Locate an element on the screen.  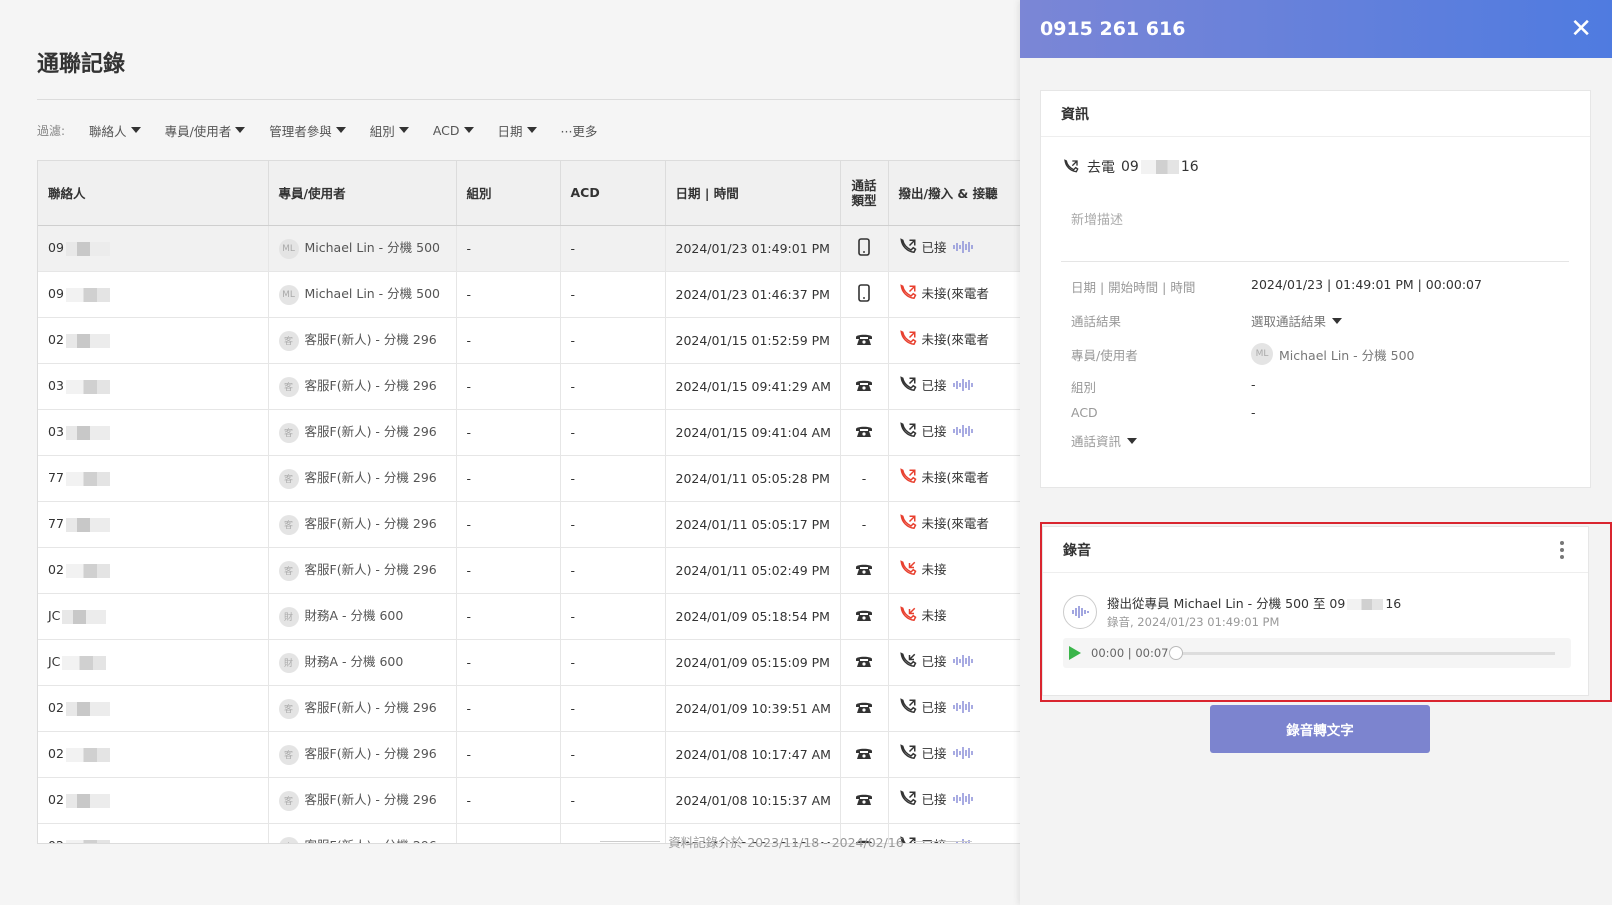
datetime-cell: 2024/01/11 05:02:49 PM is located at coordinates (753, 570).